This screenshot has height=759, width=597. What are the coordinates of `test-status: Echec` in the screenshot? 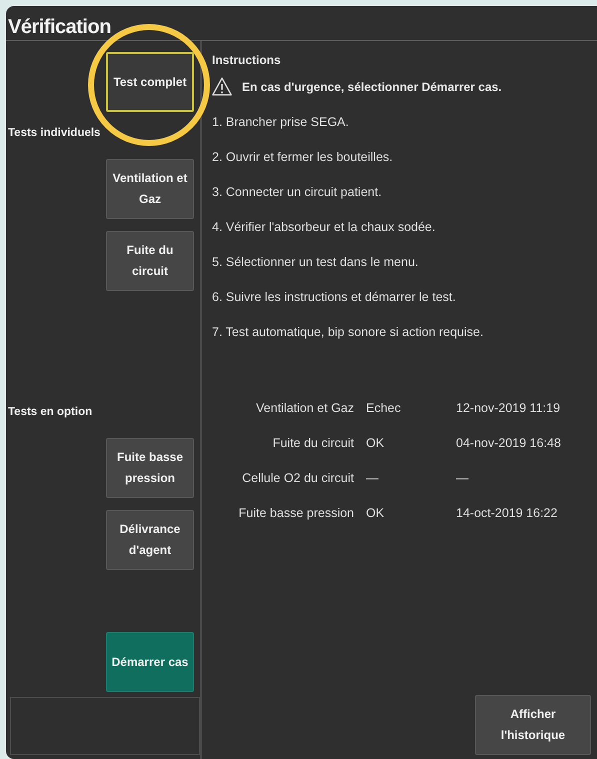 It's located at (384, 408).